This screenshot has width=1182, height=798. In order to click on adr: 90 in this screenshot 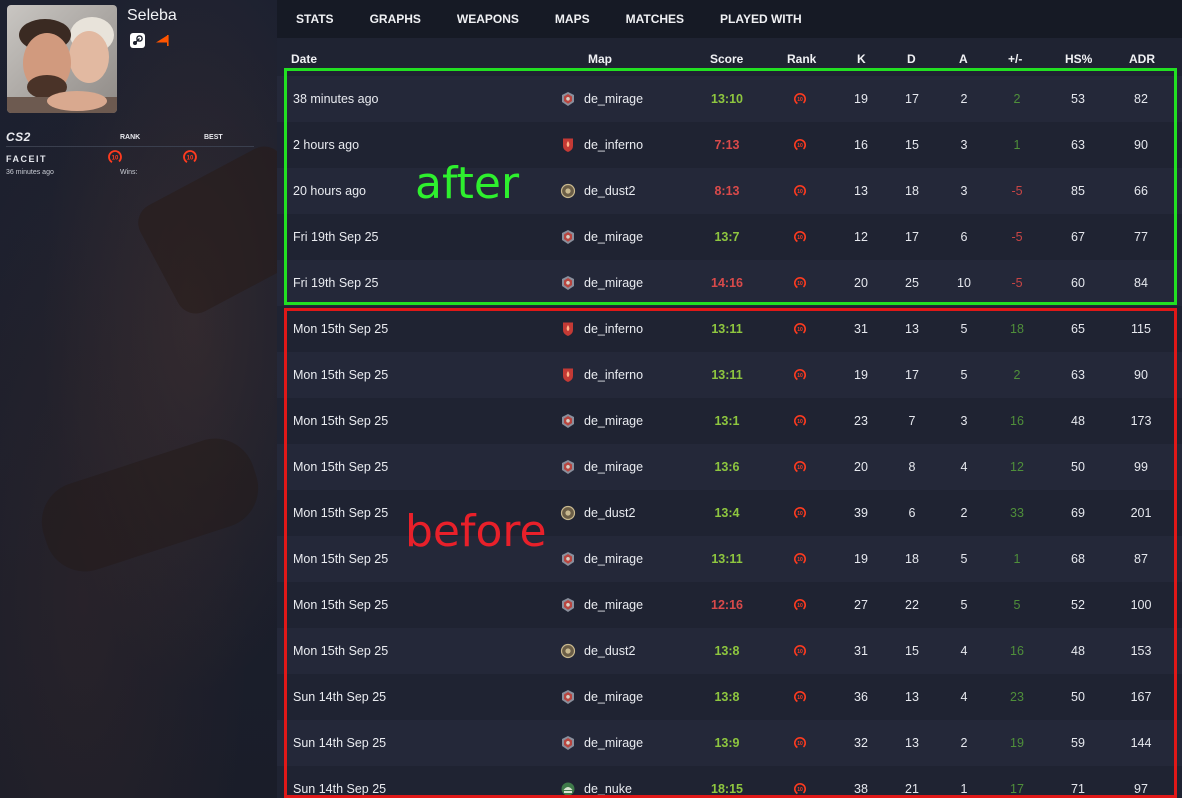, I will do `click(1141, 145)`.